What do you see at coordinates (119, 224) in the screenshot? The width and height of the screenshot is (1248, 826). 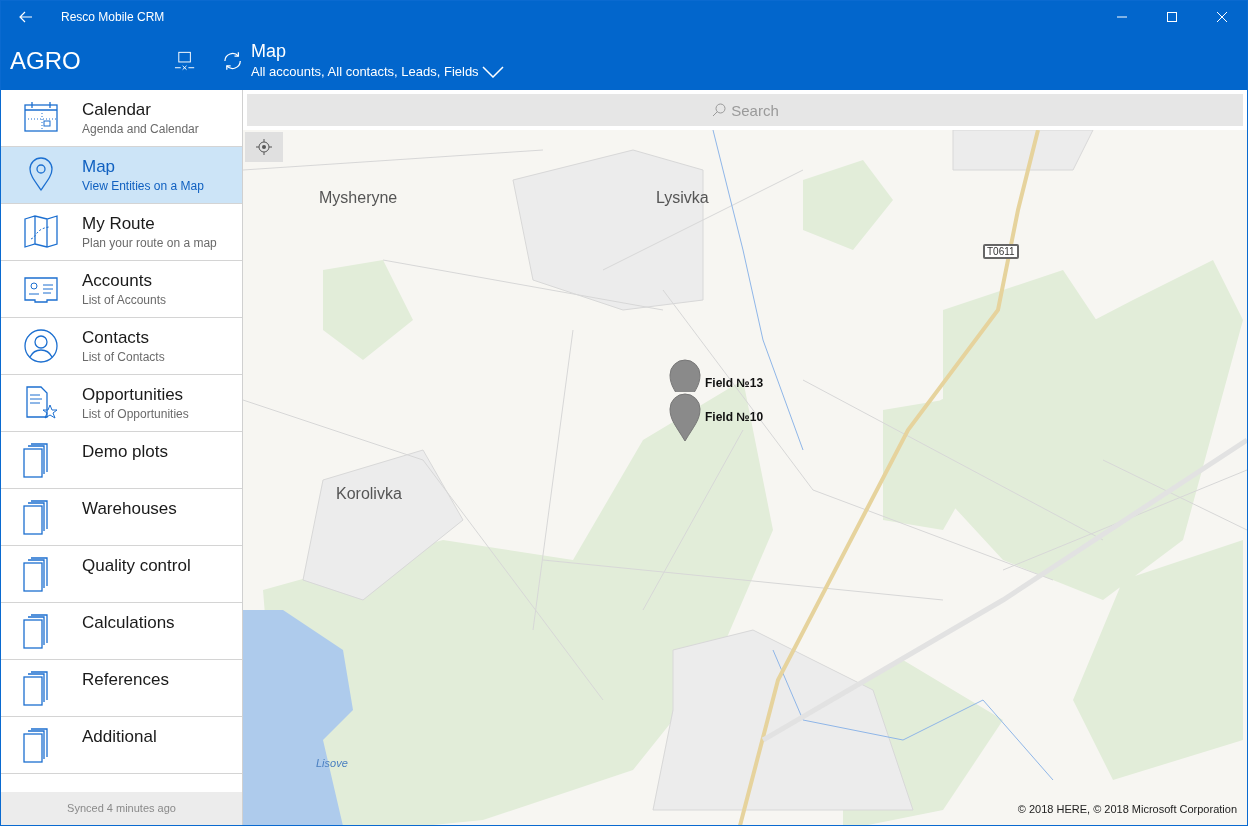 I see `sidebar-item-label: My Route` at bounding box center [119, 224].